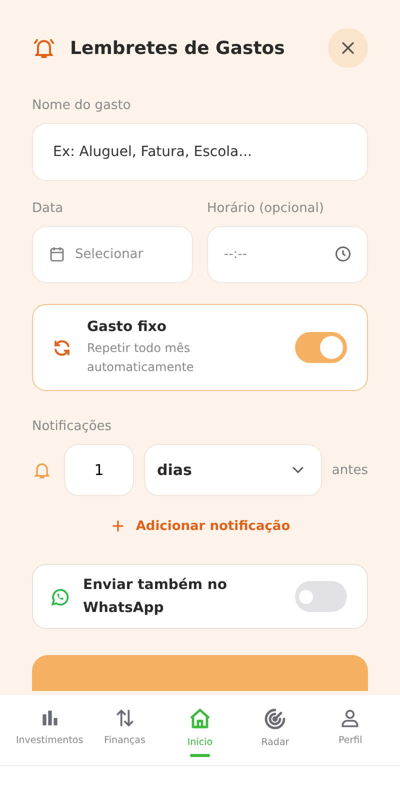 Image resolution: width=400 pixels, height=800 pixels. Describe the element at coordinates (82, 105) in the screenshot. I see `field-label: Nome do gasto` at that location.